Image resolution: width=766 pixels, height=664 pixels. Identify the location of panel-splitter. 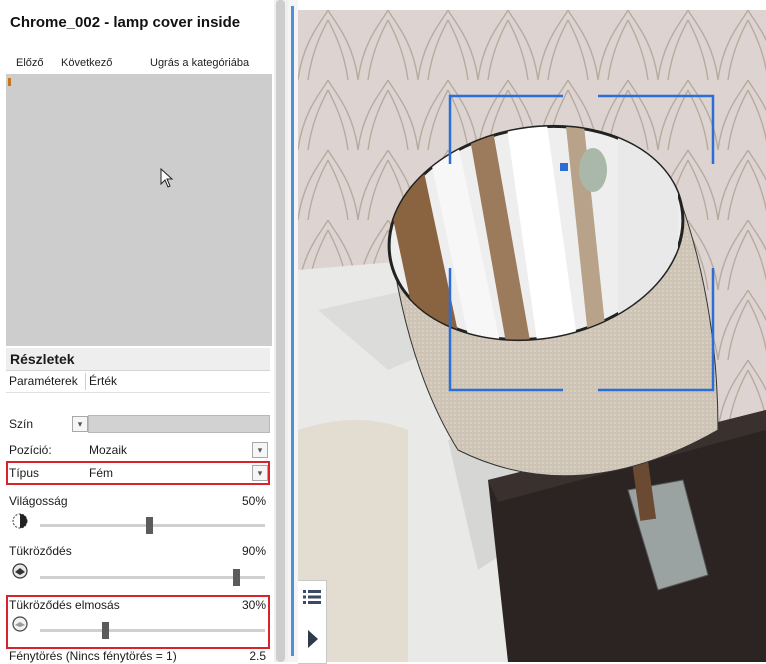
(293, 331).